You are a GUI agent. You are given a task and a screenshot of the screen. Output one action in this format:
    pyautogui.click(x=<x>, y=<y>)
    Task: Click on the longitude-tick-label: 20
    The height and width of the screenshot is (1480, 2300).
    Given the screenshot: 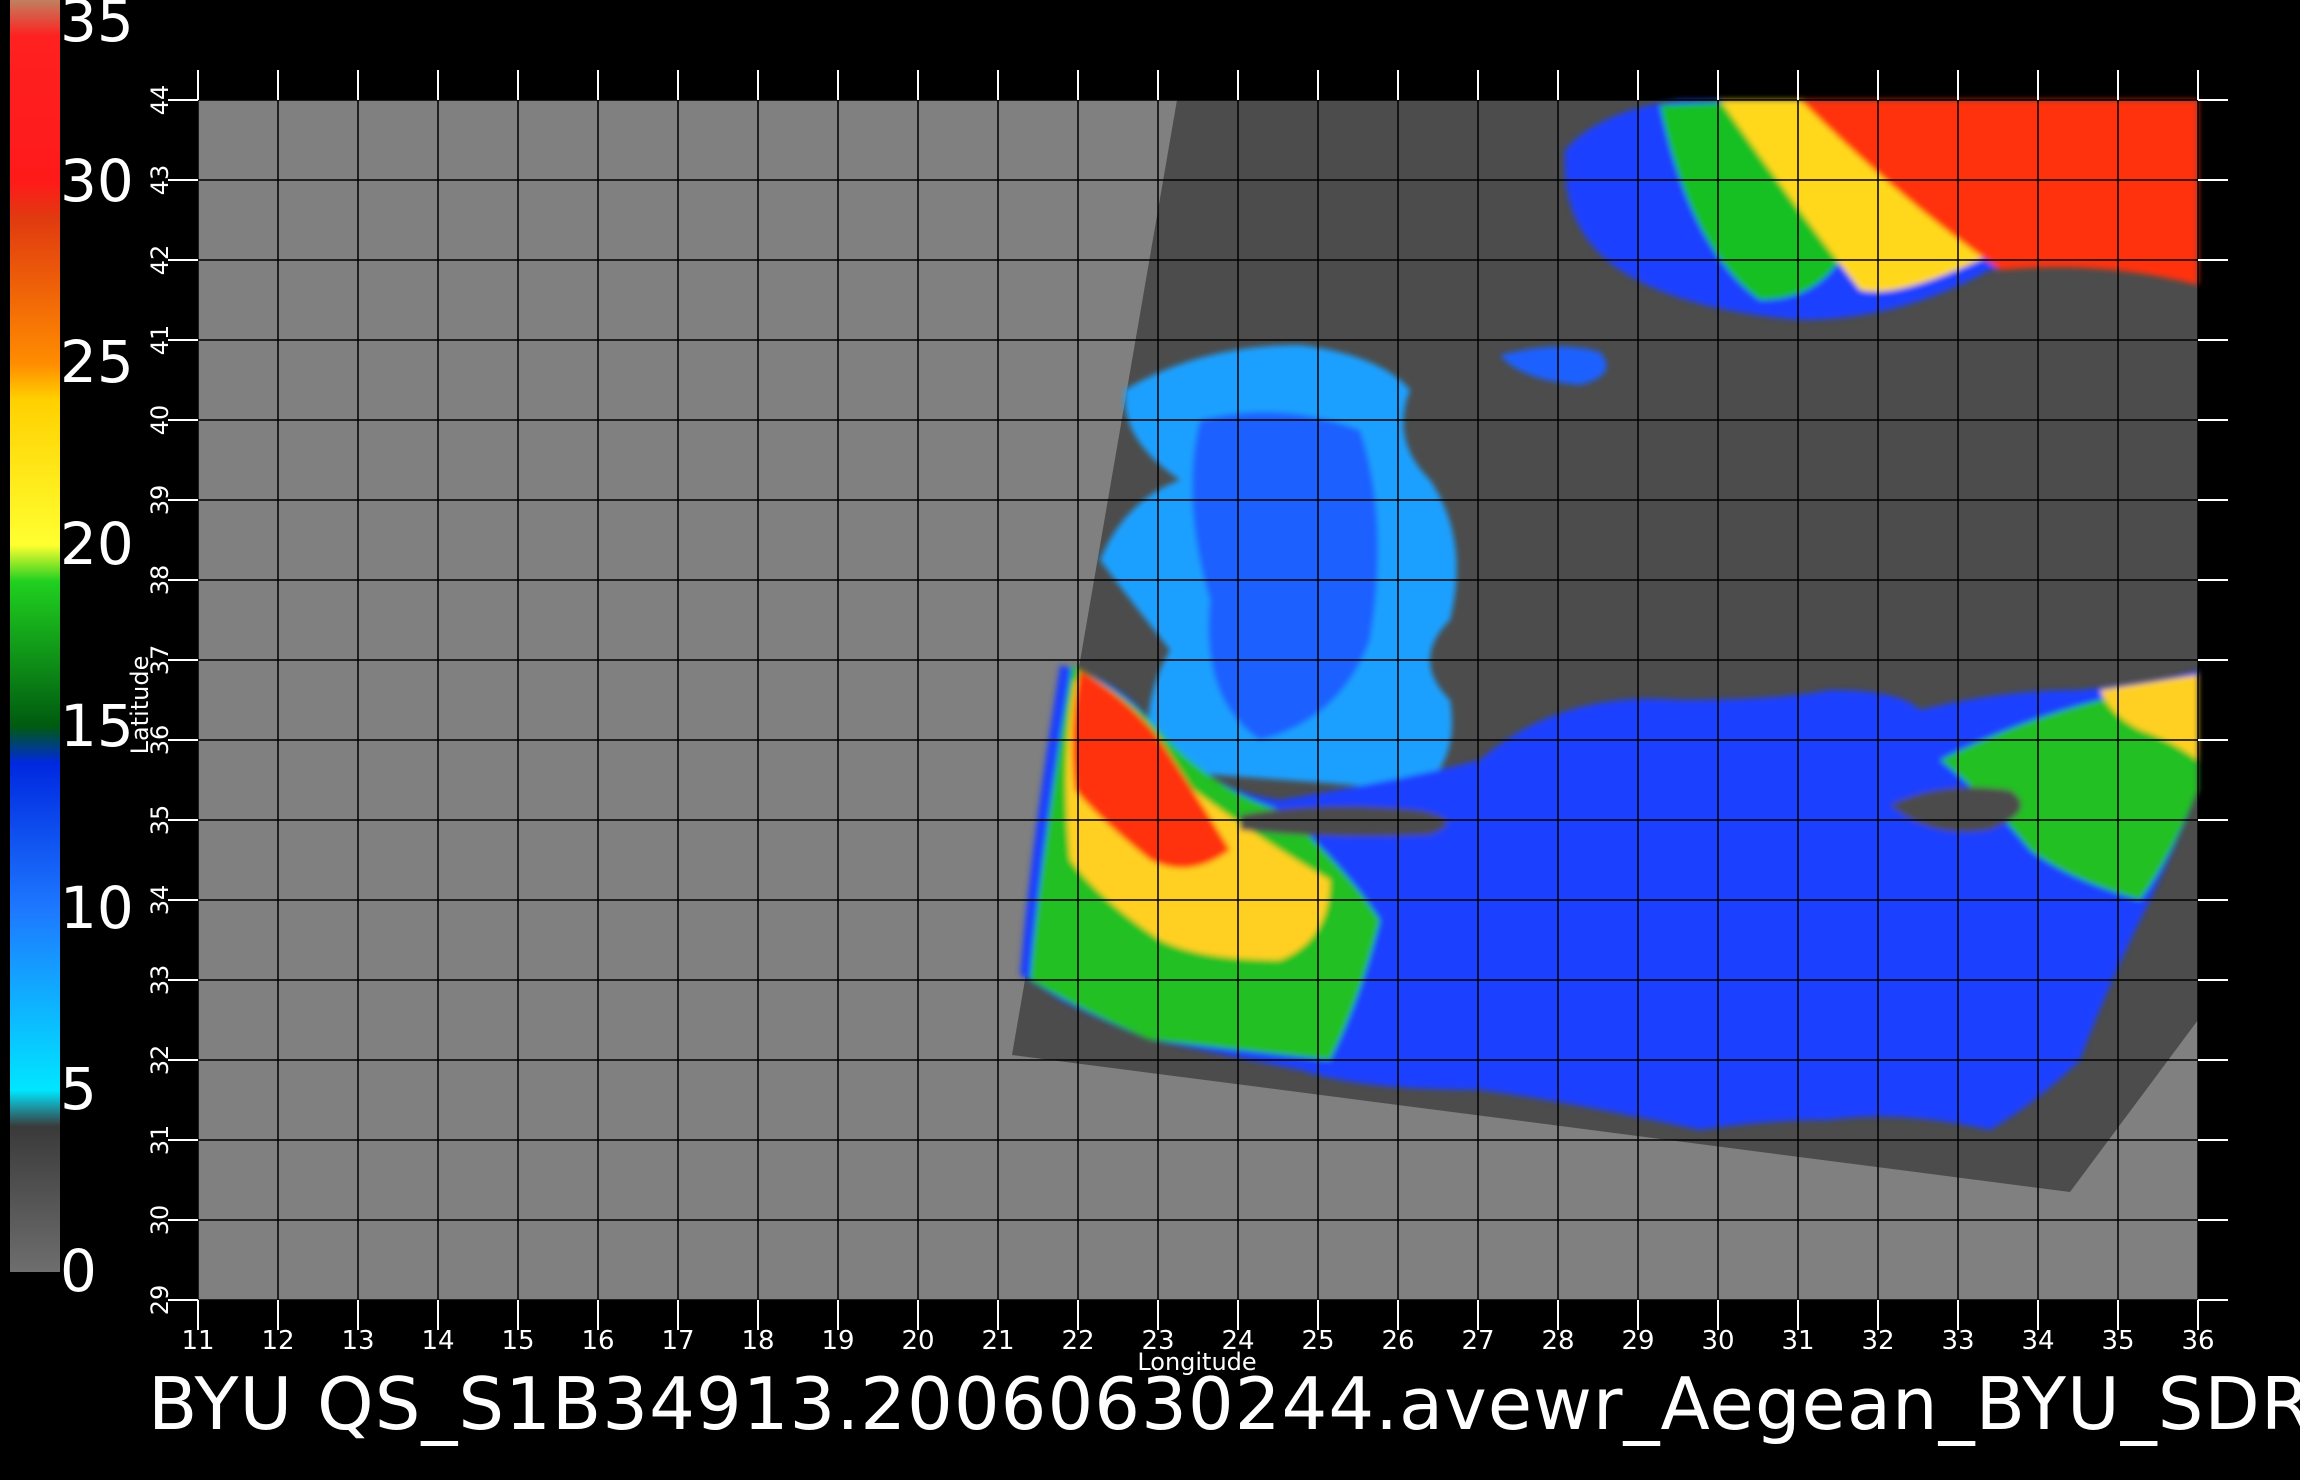 What is the action you would take?
    pyautogui.click(x=918, y=1341)
    